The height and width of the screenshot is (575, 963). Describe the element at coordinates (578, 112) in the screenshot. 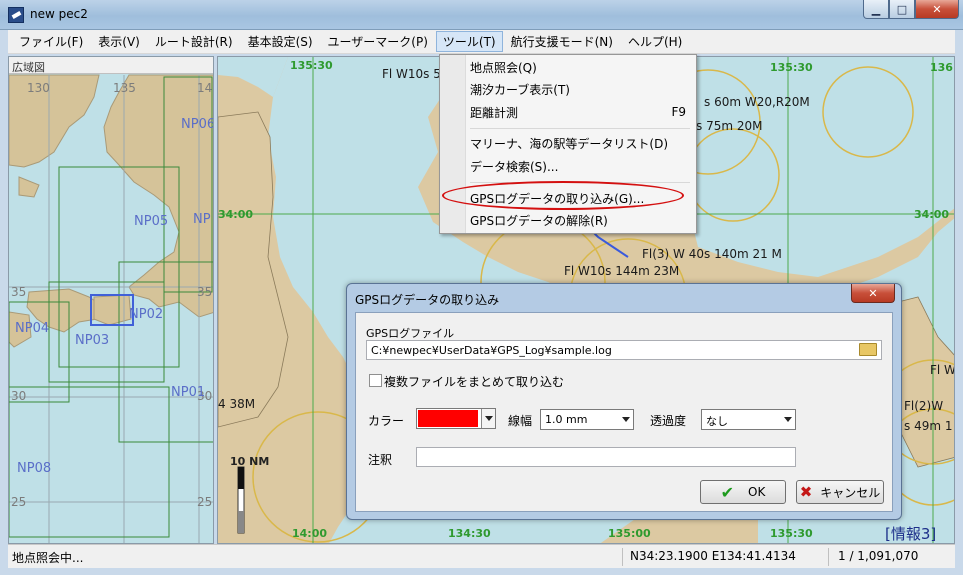

I see `menu-item-distance: 距離計測 F9` at that location.